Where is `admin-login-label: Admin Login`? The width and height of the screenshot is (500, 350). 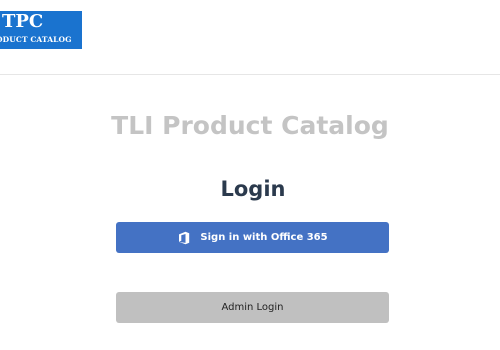 admin-login-label: Admin Login is located at coordinates (252, 307).